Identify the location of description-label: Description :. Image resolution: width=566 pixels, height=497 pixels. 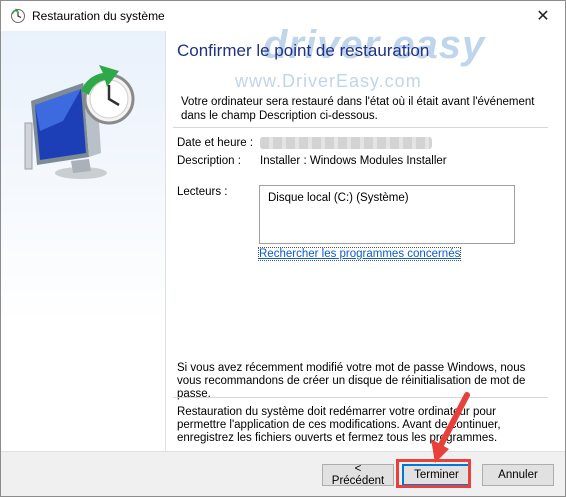
(209, 161).